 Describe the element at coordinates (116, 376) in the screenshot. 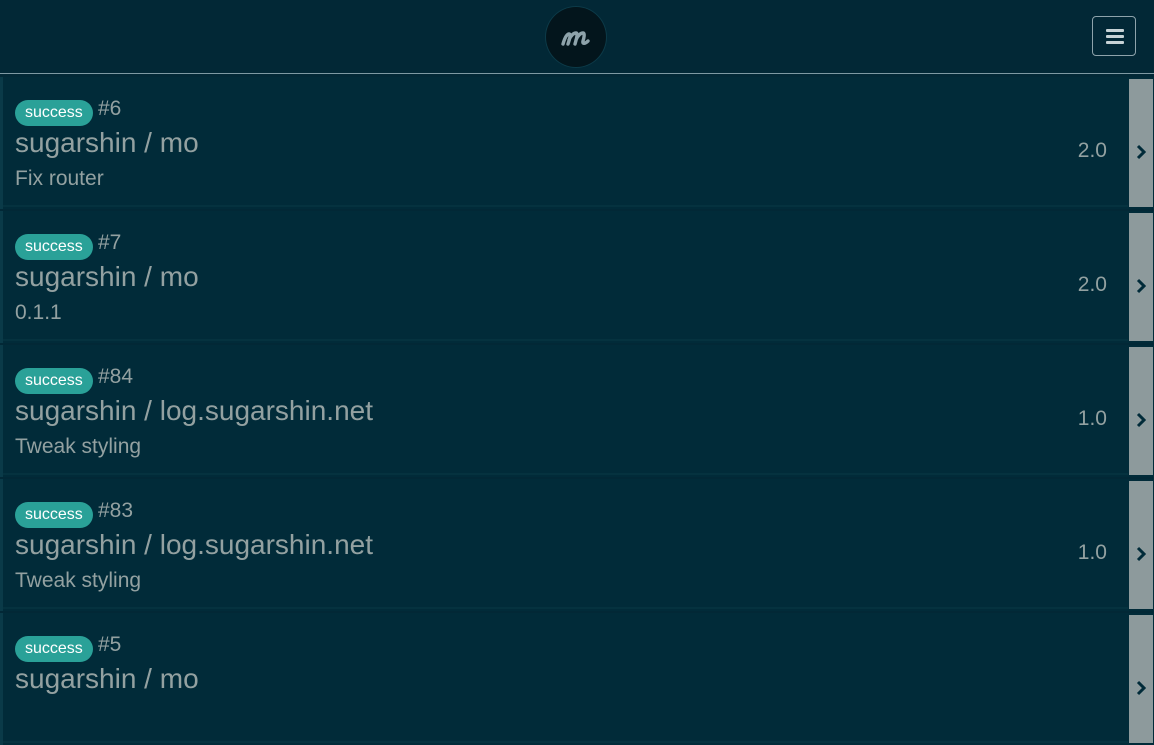

I see `build-number: #84` at that location.